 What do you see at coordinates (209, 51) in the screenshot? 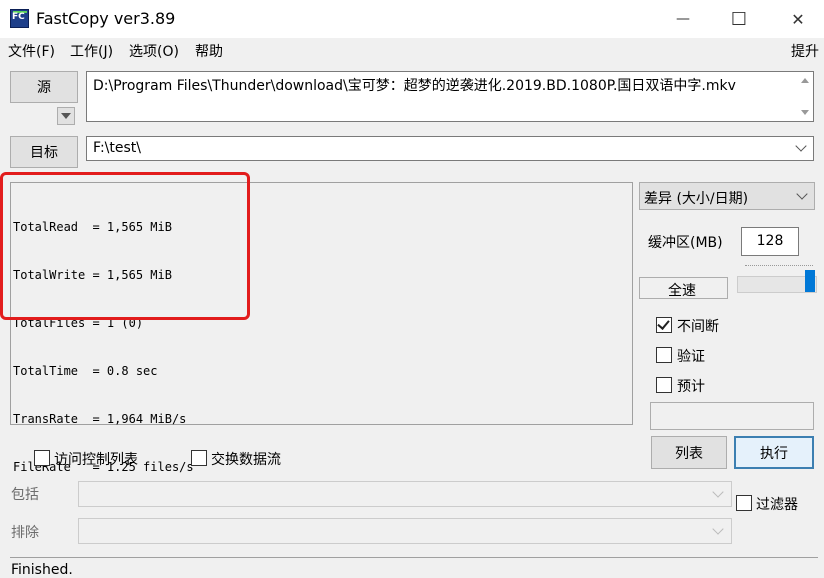
I see `menu-help: 帮助` at bounding box center [209, 51].